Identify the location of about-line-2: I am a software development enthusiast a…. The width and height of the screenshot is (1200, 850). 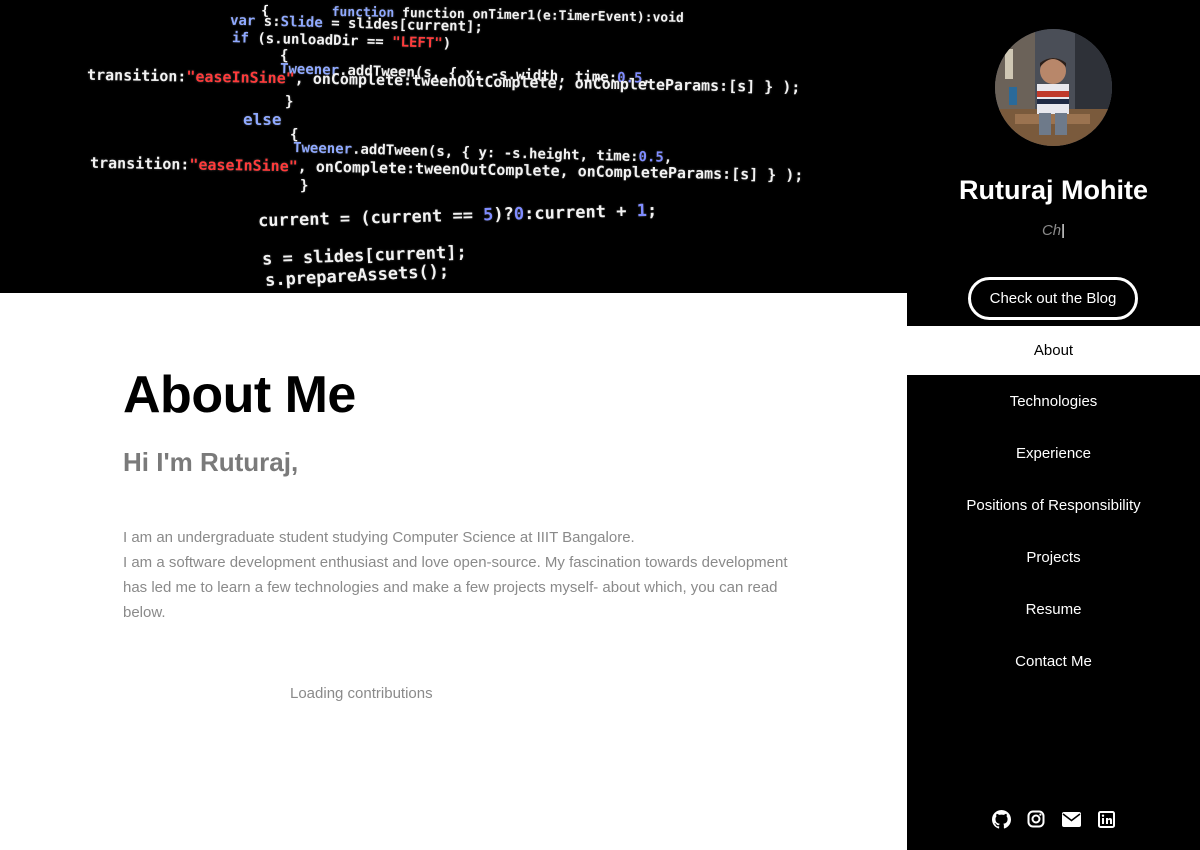
(455, 587).